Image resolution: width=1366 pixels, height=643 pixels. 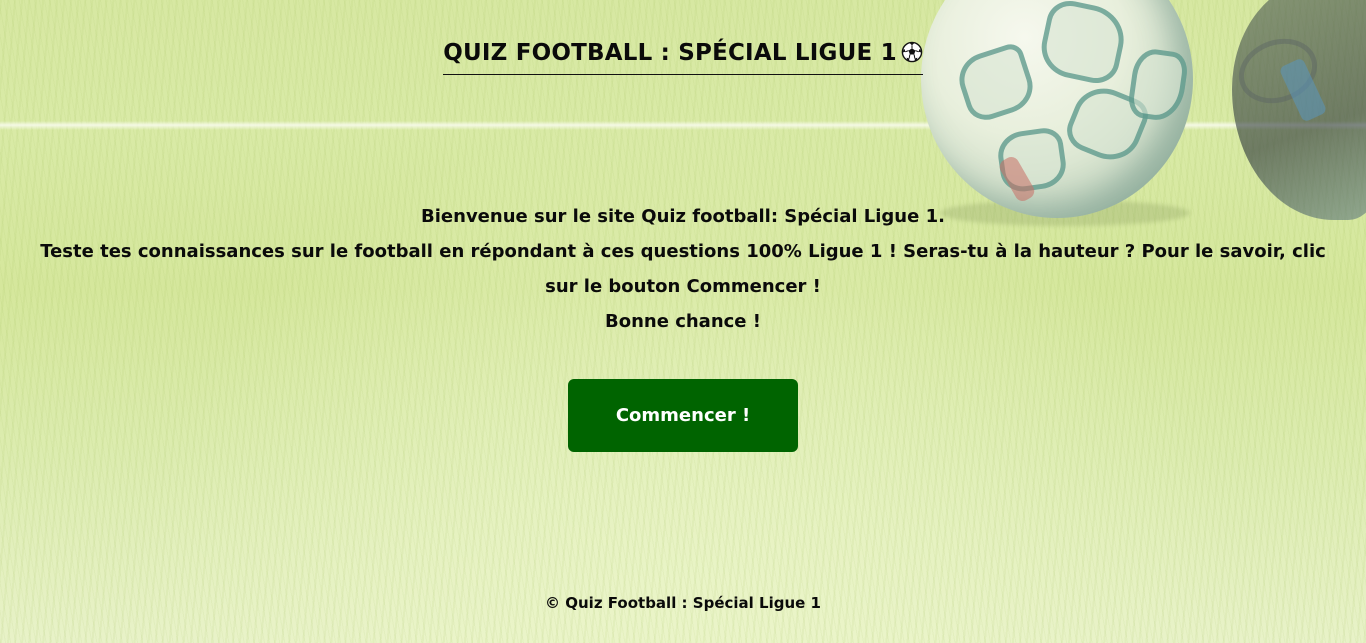 I want to click on page-title: QUIZ FOOTBALL : SPÉCIAL LIGUE 1, so click(x=683, y=52).